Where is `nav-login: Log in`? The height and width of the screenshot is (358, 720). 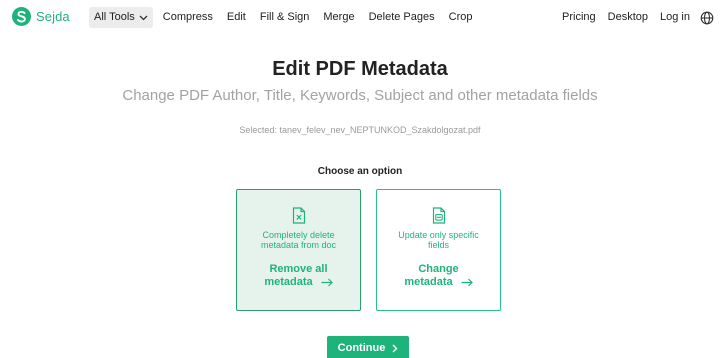
nav-login: Log in is located at coordinates (675, 17).